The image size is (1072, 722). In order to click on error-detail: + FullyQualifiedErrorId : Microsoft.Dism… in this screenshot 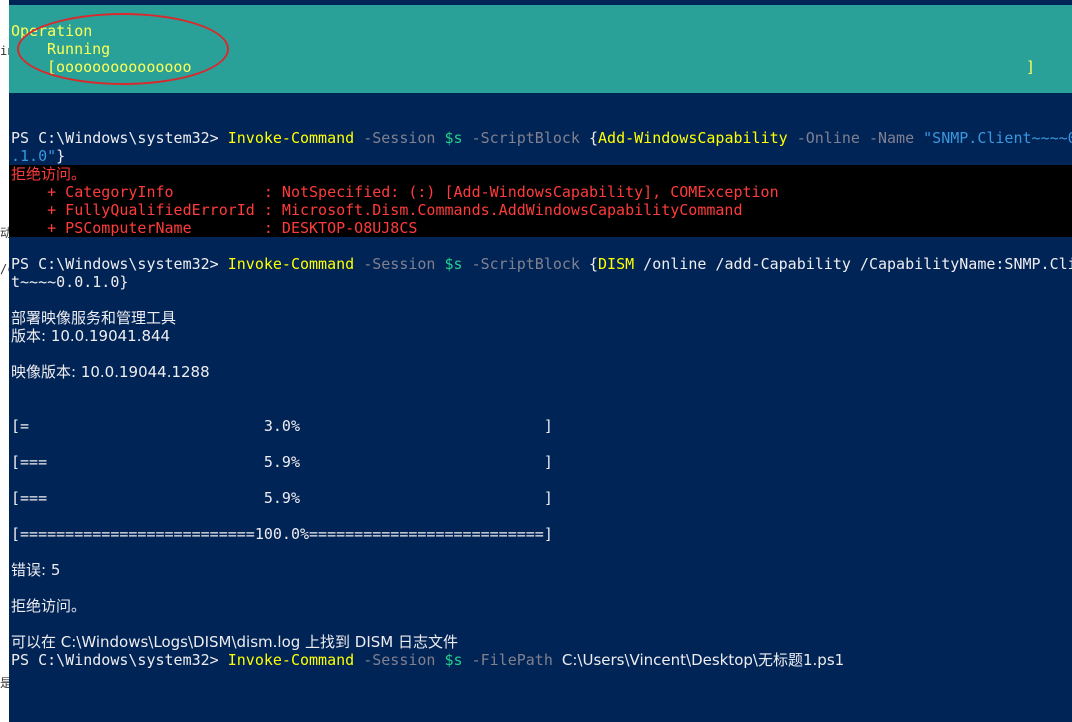, I will do `click(377, 210)`.